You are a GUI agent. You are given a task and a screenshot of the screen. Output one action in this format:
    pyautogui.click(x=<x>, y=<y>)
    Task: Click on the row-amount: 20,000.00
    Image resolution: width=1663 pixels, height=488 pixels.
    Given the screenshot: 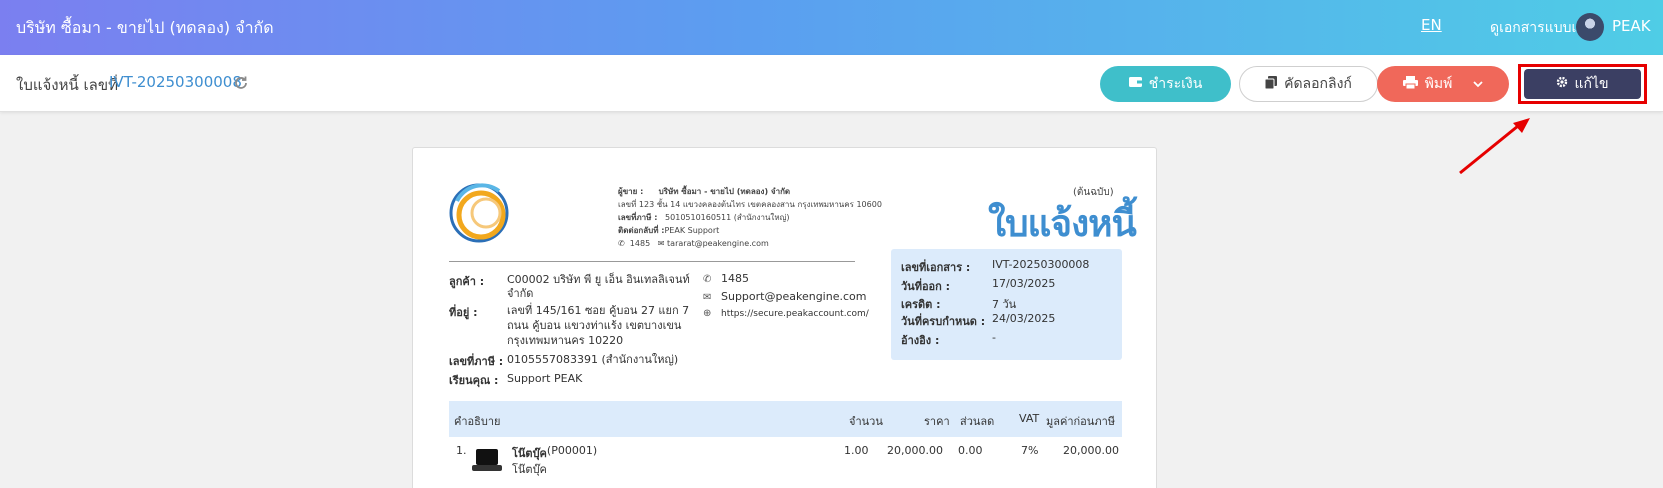 What is the action you would take?
    pyautogui.click(x=1091, y=450)
    